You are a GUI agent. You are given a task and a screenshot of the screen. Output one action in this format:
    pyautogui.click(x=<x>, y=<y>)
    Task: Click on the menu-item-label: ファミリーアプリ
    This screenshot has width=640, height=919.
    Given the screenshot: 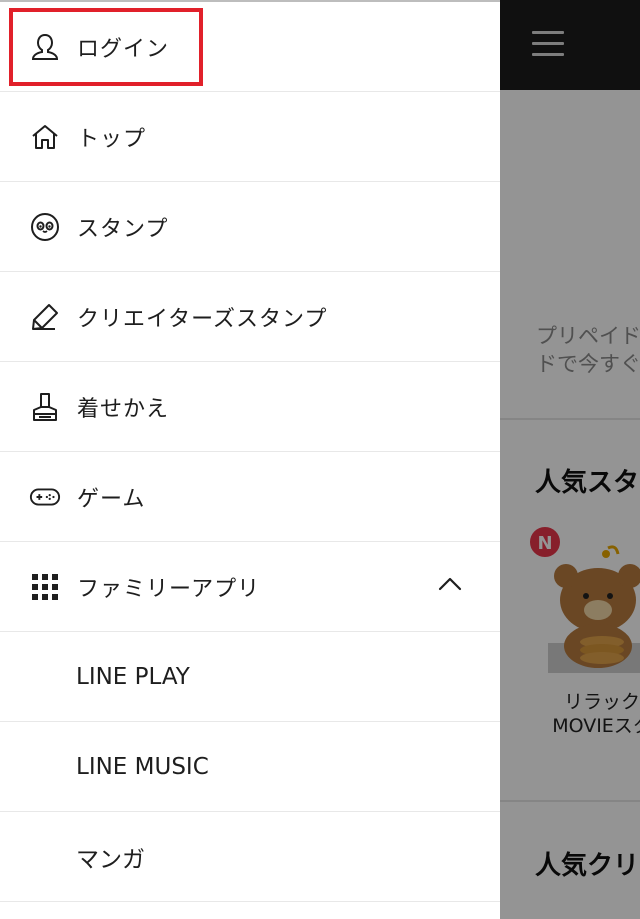 What is the action you would take?
    pyautogui.click(x=169, y=589)
    